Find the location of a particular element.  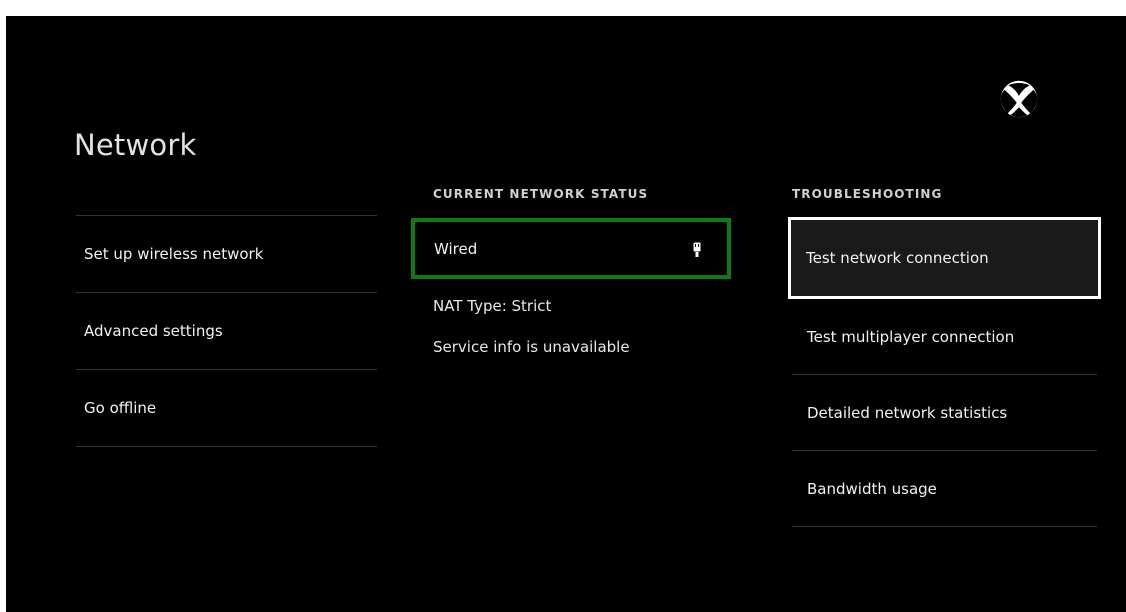

connection-type-label: Wired is located at coordinates (456, 248).